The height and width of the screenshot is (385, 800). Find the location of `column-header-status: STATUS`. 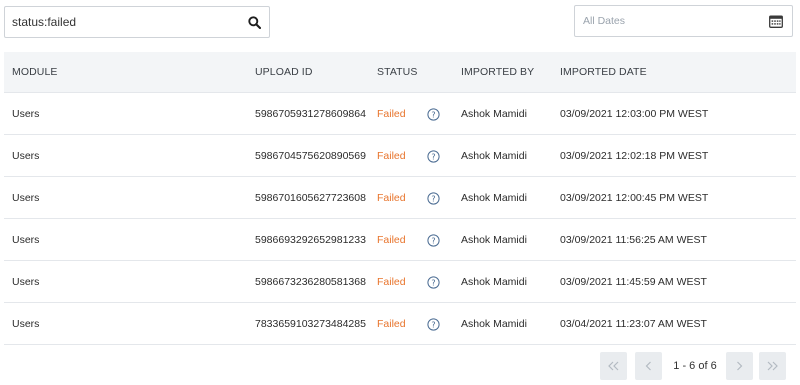

column-header-status: STATUS is located at coordinates (397, 72).